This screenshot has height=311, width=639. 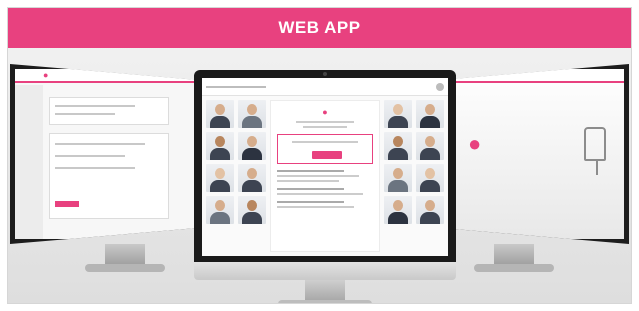 What do you see at coordinates (105, 76) in the screenshot?
I see `left-app-header: ●` at bounding box center [105, 76].